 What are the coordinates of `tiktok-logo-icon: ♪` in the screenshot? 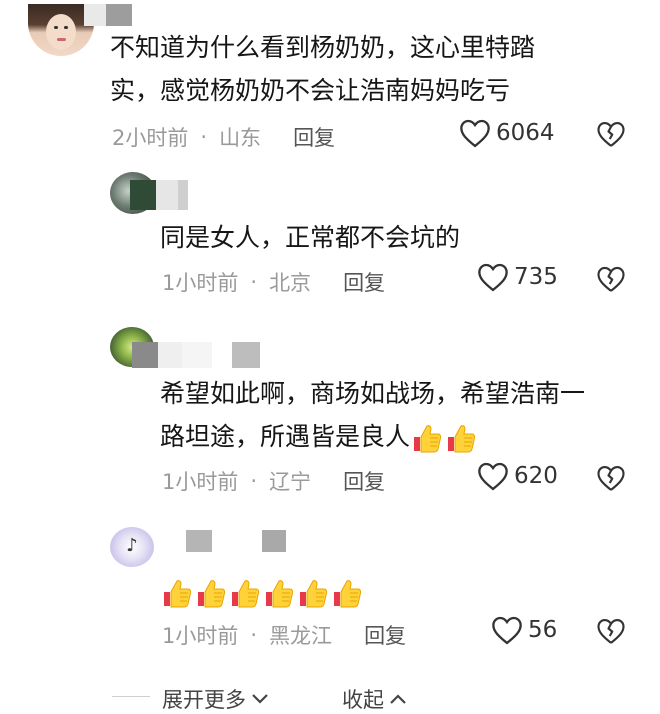 It's located at (132, 545).